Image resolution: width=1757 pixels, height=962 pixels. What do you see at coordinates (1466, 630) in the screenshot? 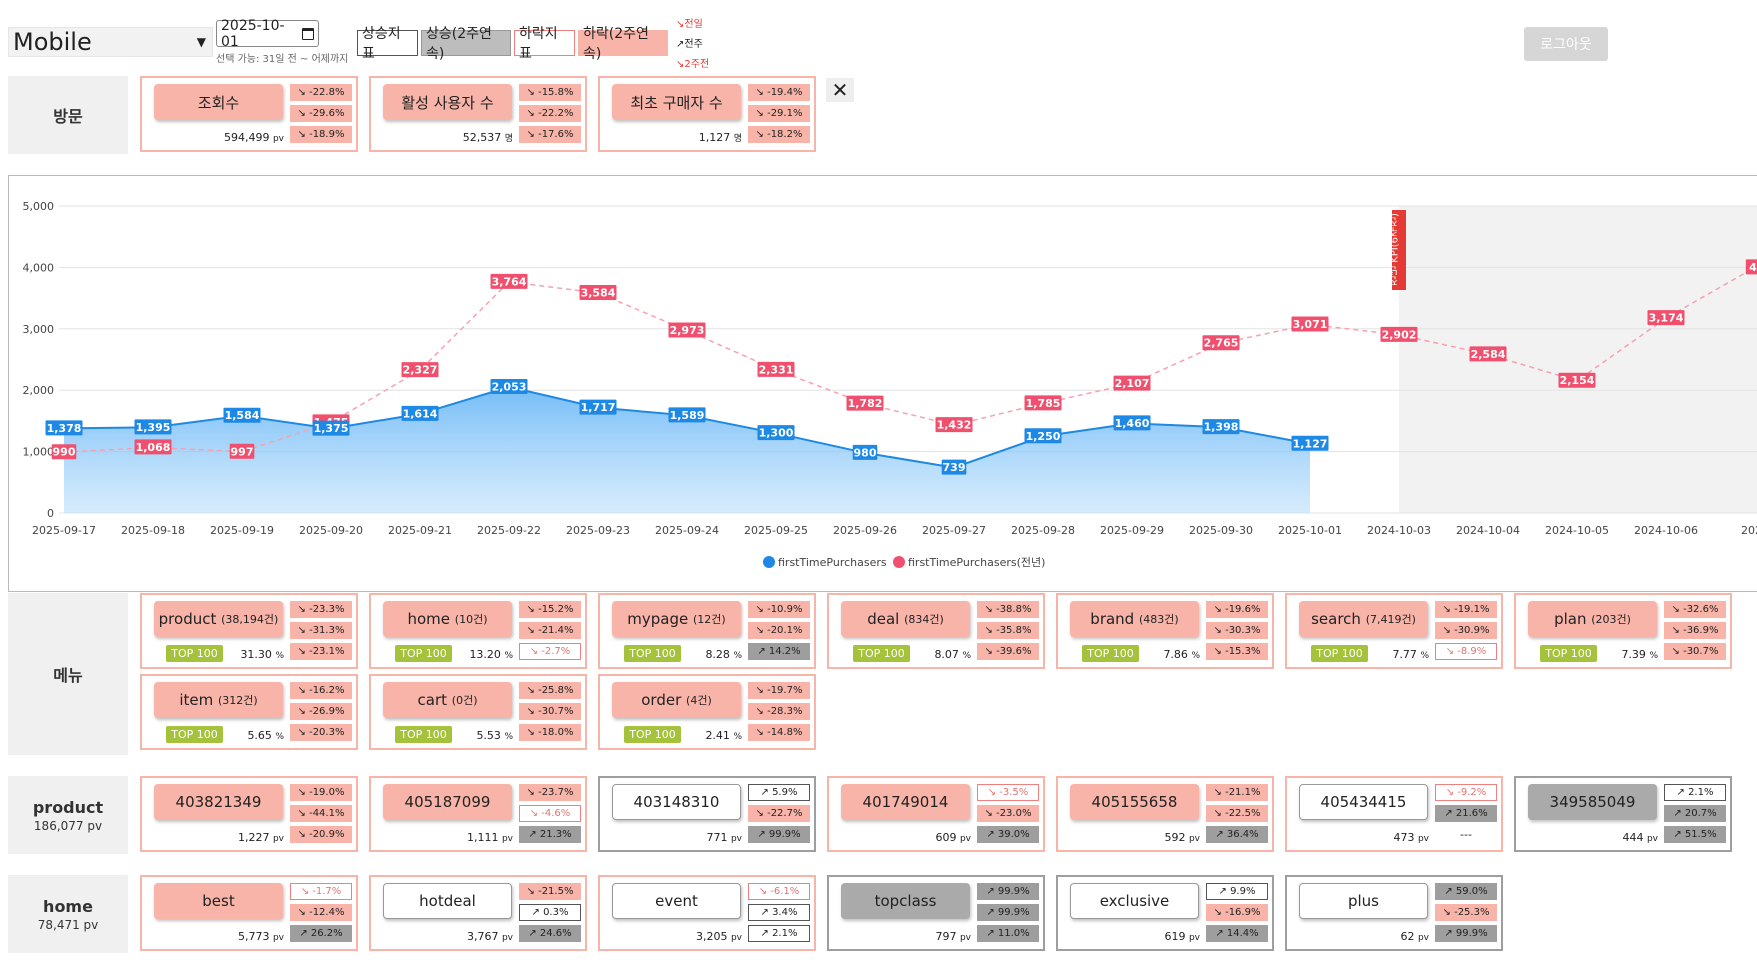
I see `change-chips: ↘ -19.1% ↘ -30.9% ↘ -8.9%` at bounding box center [1466, 630].